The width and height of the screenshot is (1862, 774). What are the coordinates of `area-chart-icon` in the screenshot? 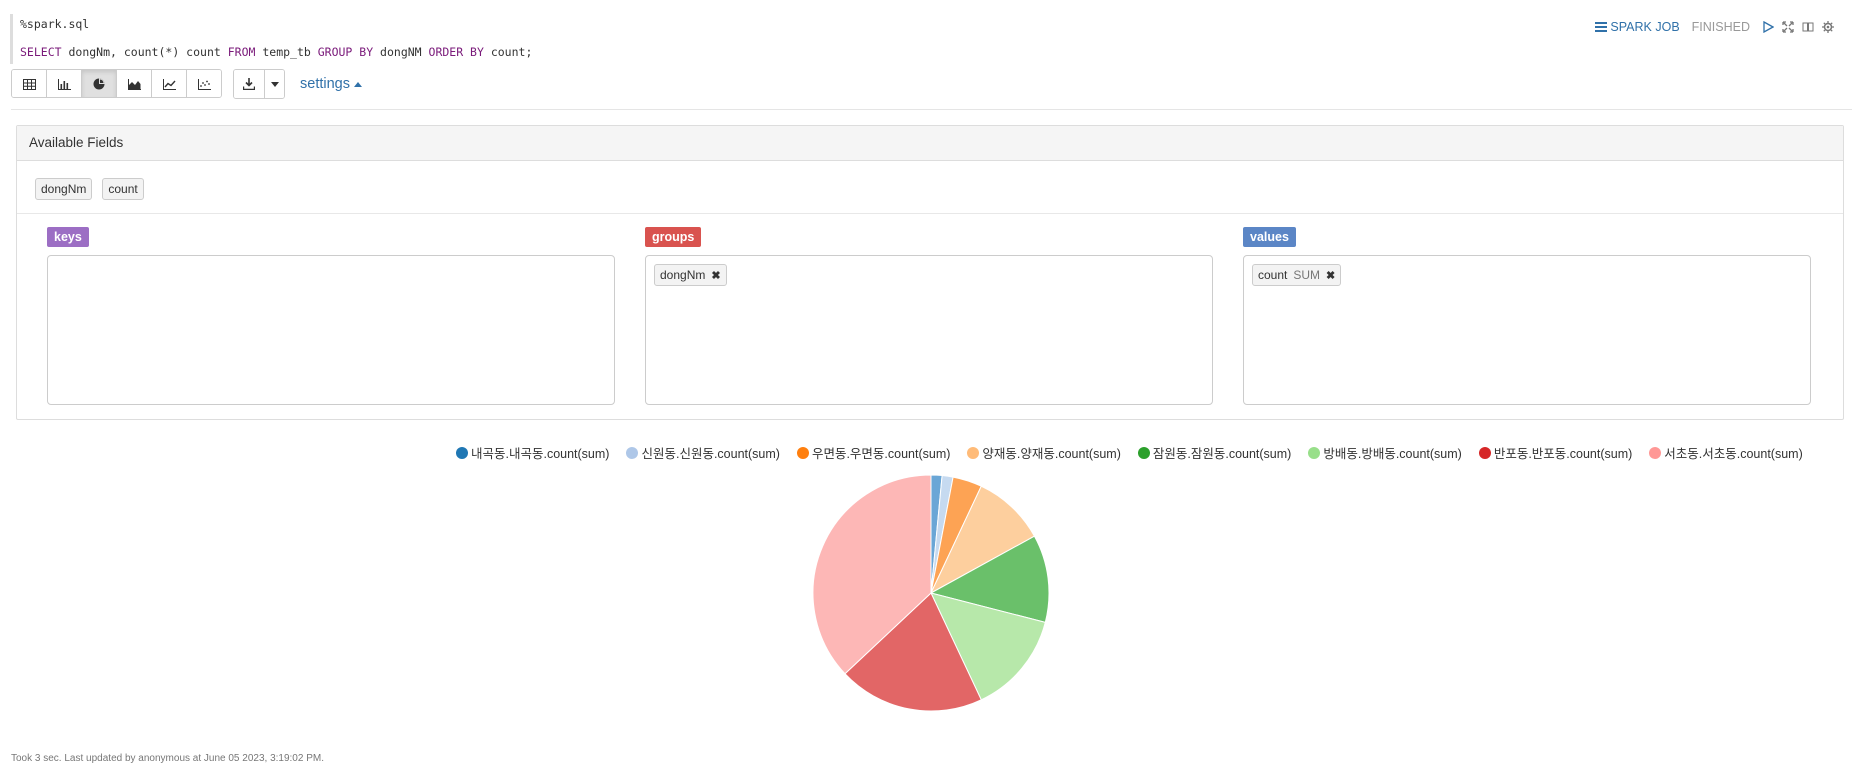 It's located at (134, 84).